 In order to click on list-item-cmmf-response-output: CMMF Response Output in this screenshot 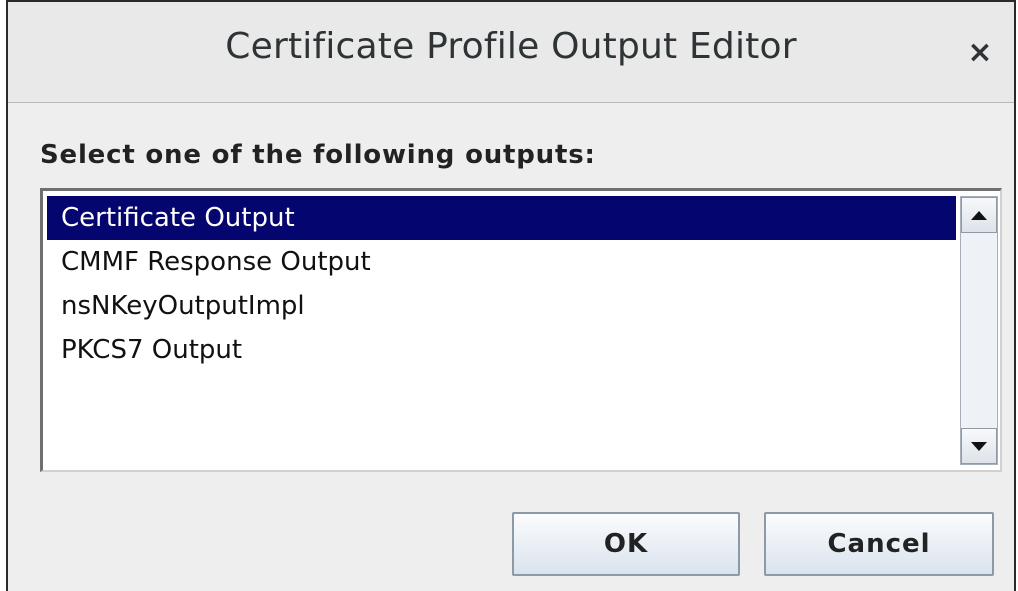, I will do `click(501, 262)`.